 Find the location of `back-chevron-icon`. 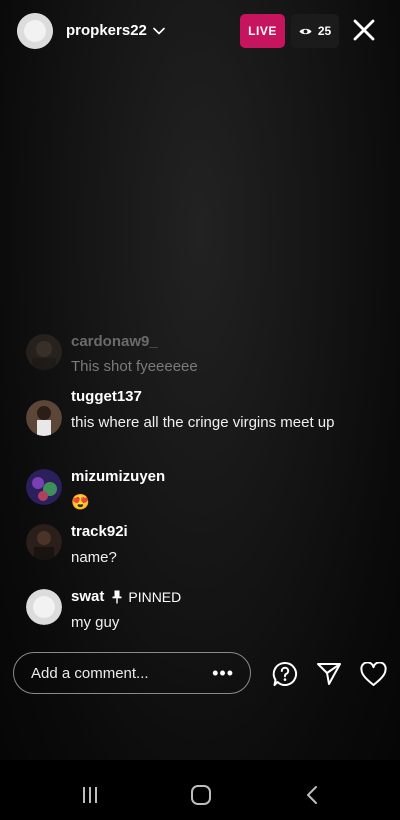

back-chevron-icon is located at coordinates (312, 795).